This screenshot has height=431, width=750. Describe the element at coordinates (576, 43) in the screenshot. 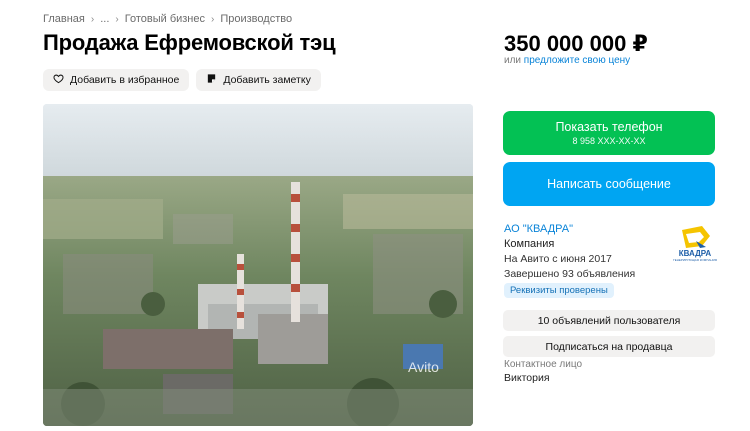

I see `price: 350 000 000 ₽` at that location.